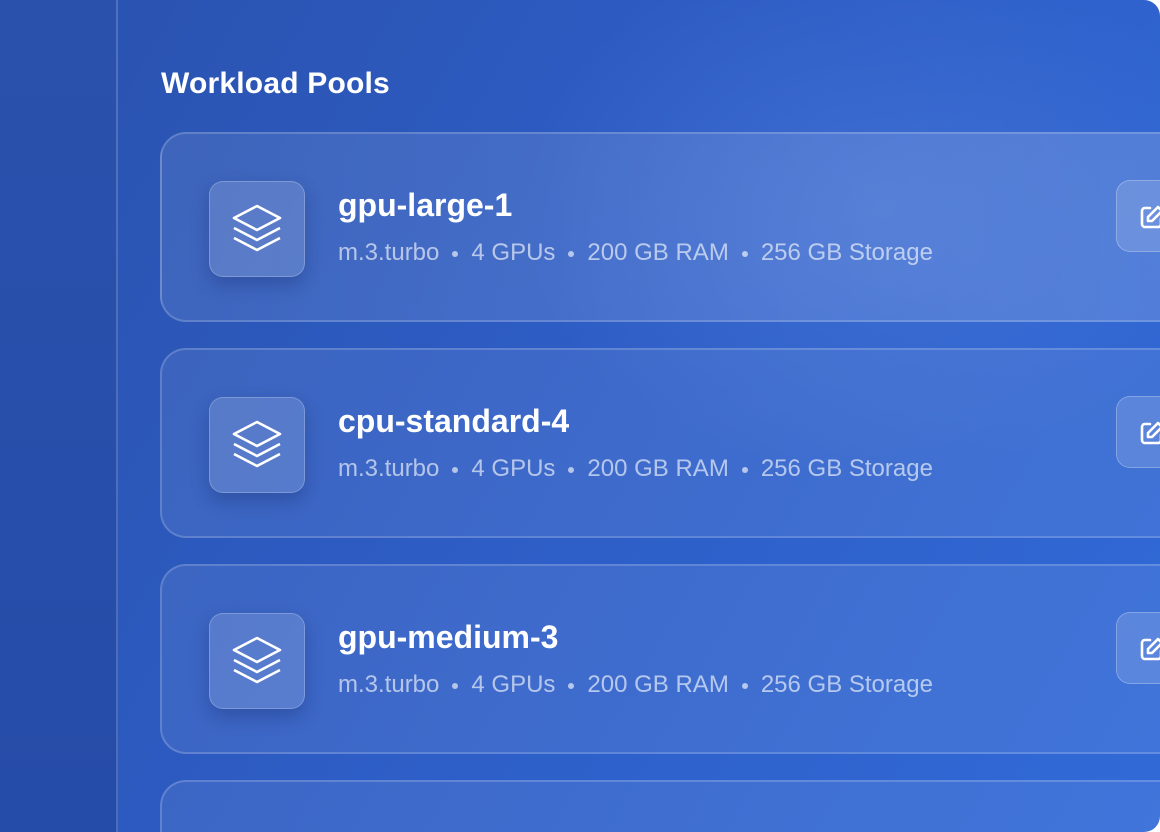 Image resolution: width=1160 pixels, height=832 pixels. What do you see at coordinates (448, 637) in the screenshot?
I see `pool-name: gpu-medium-3` at bounding box center [448, 637].